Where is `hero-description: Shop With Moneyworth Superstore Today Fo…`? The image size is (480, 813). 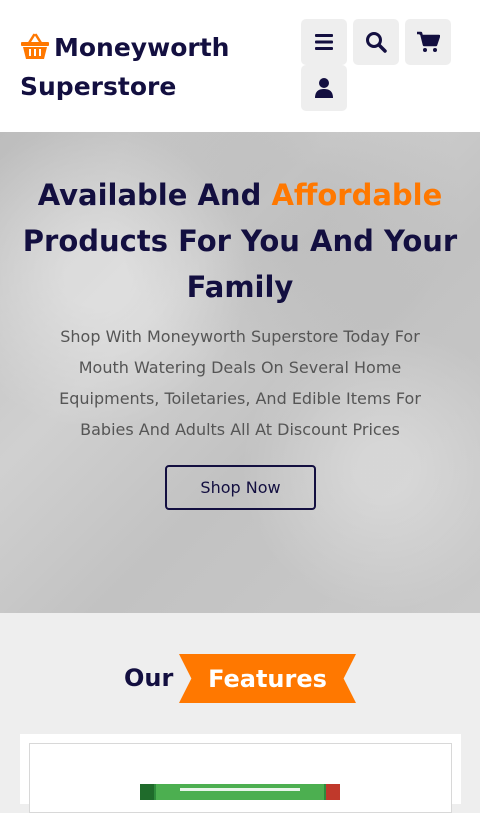
hero-description: Shop With Moneyworth Superstore Today Fo… is located at coordinates (240, 383).